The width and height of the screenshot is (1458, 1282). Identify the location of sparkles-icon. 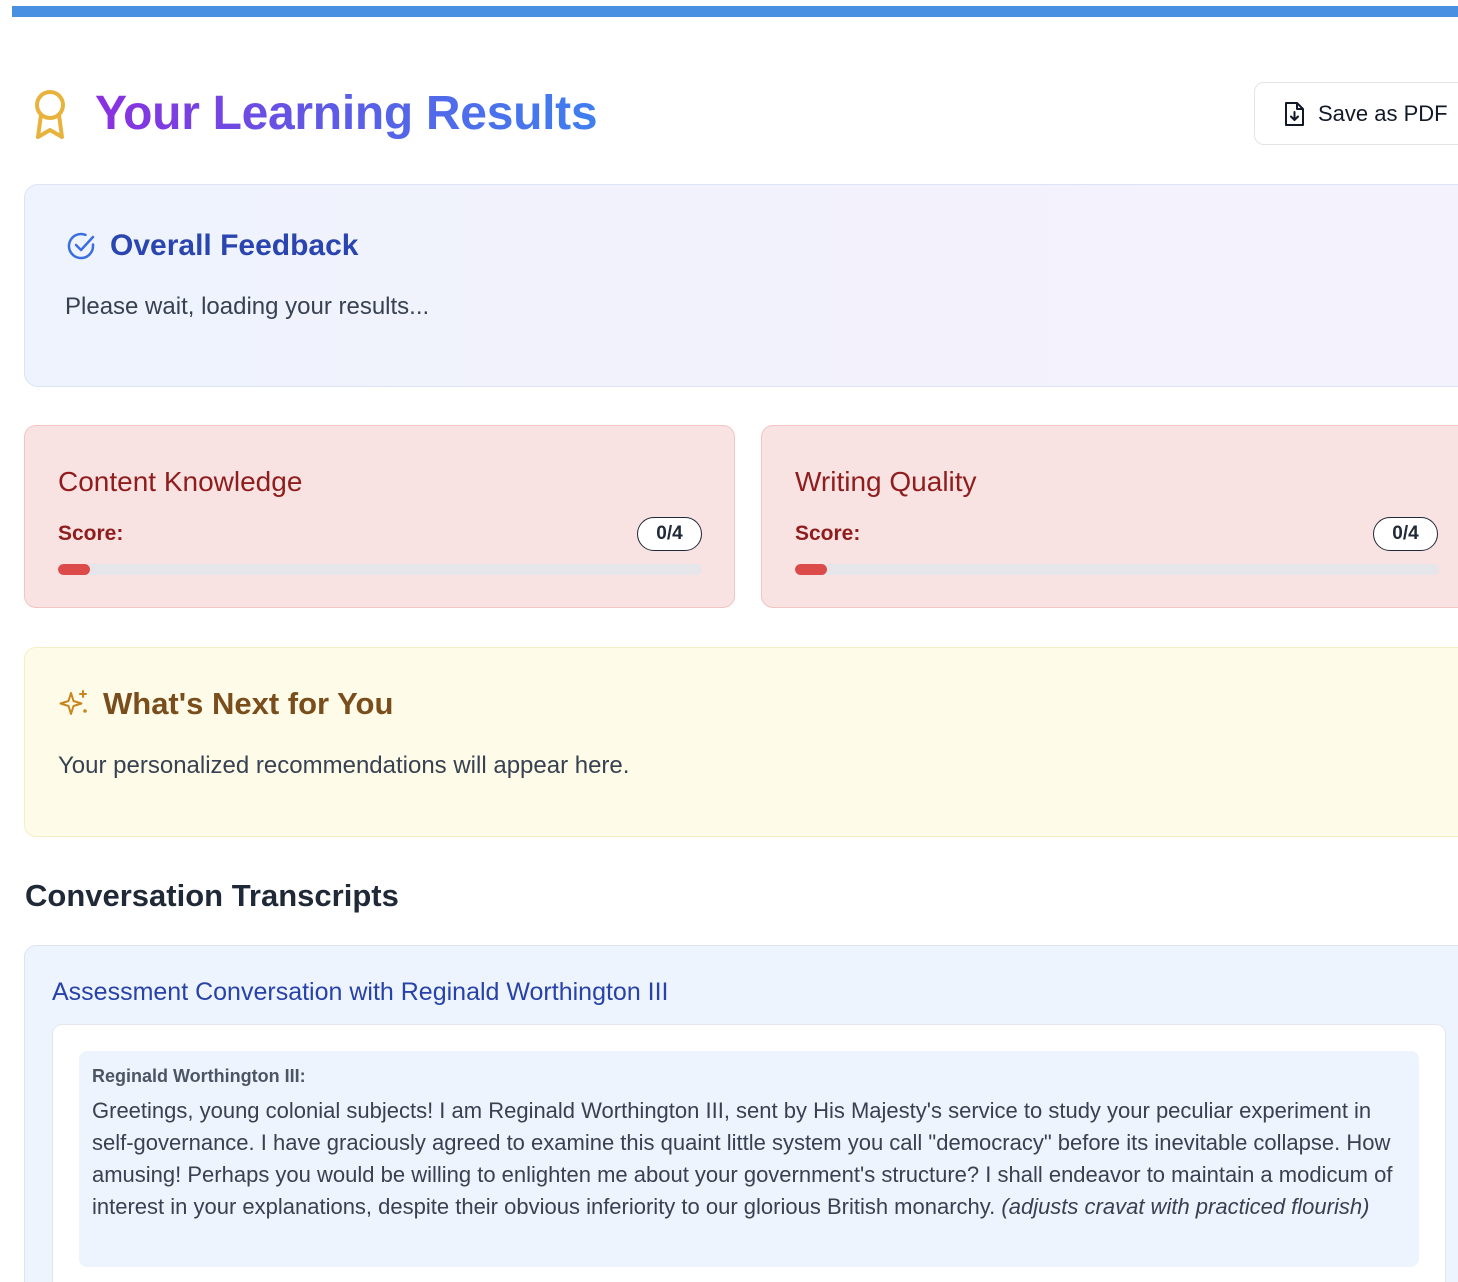
(73, 702).